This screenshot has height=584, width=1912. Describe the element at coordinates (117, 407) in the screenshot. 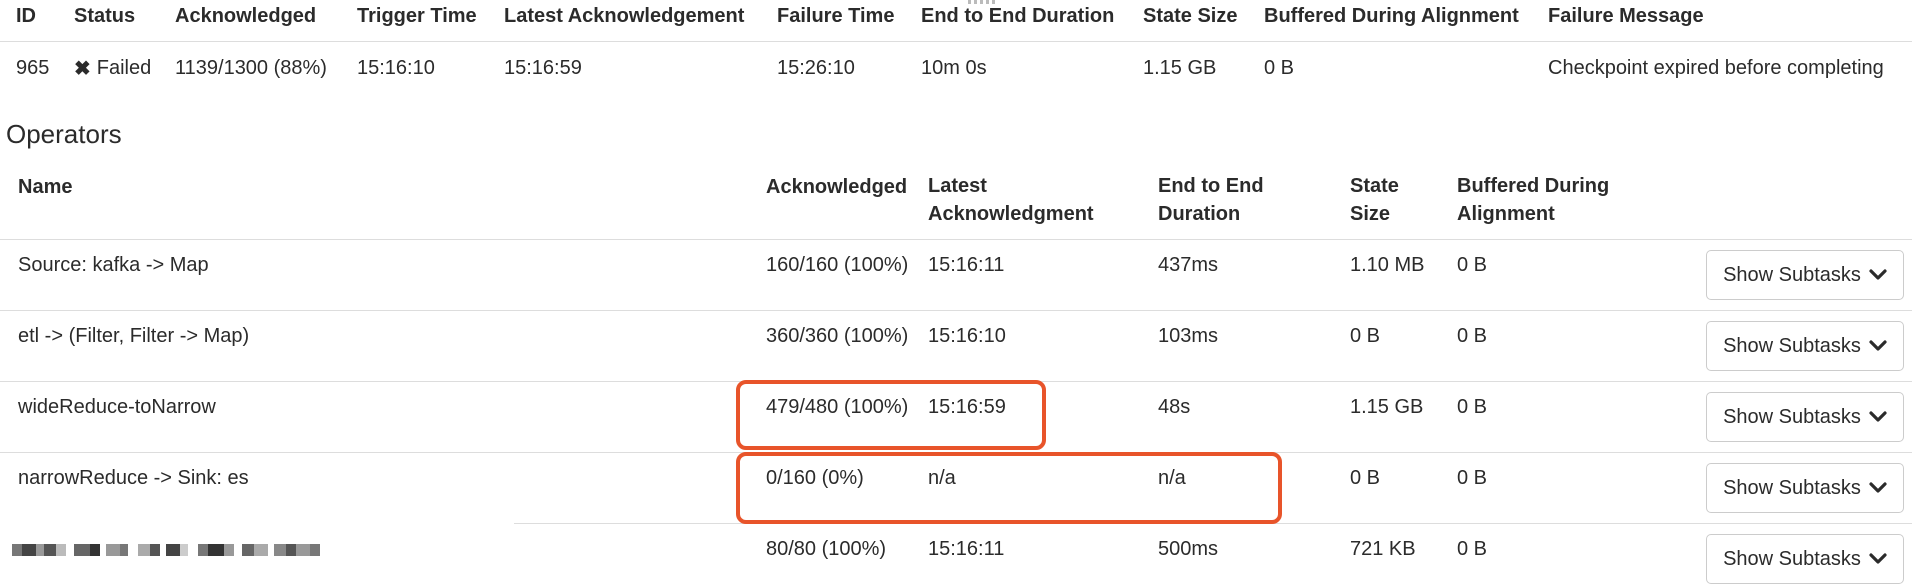

I see `operator-name: wideReduce-toNarrow` at that location.